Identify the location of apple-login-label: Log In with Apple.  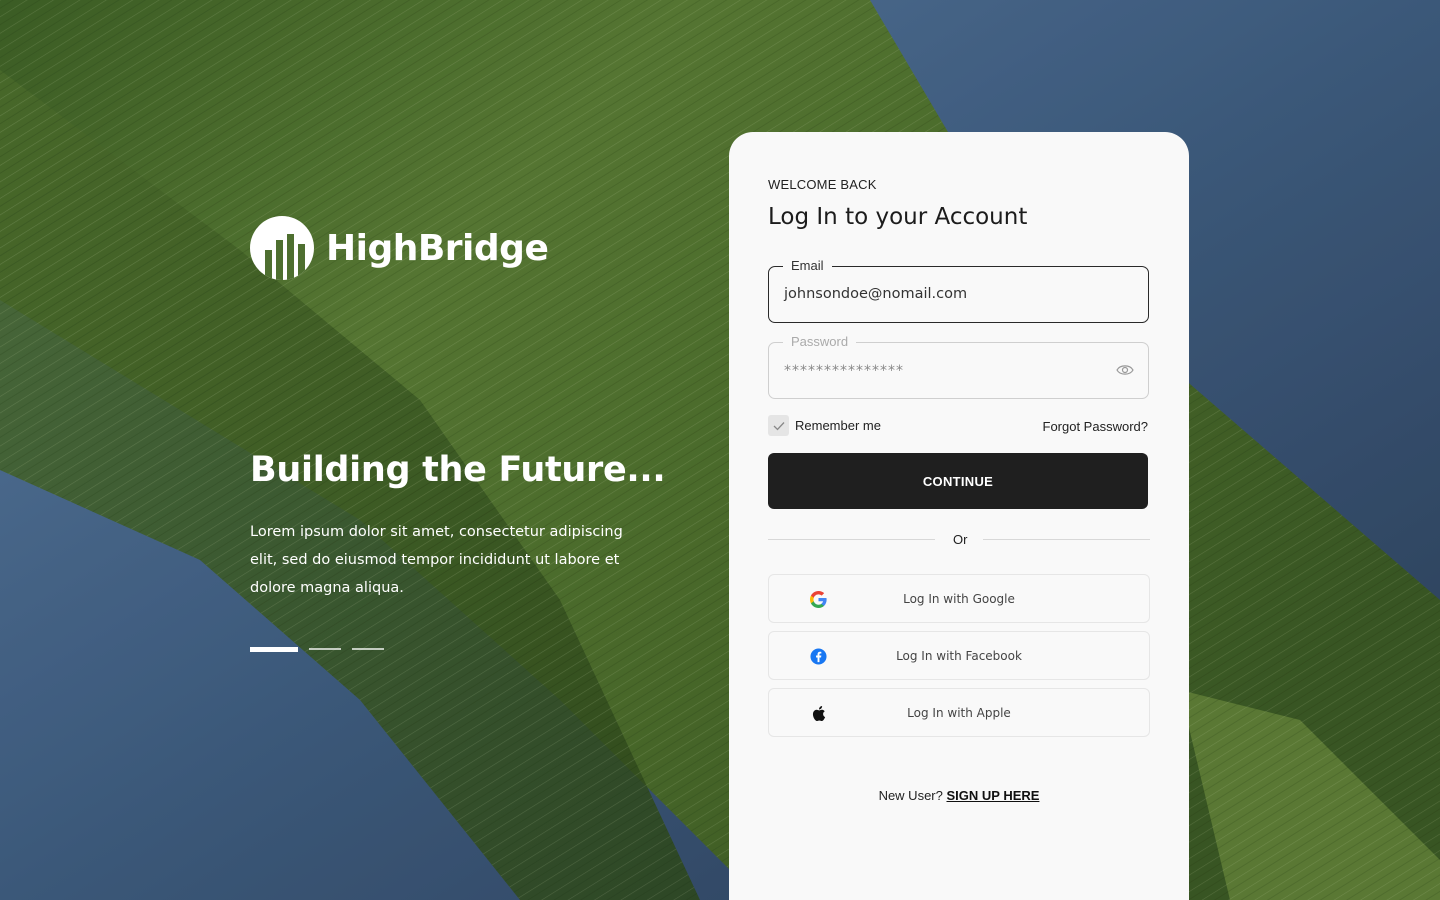
(959, 713).